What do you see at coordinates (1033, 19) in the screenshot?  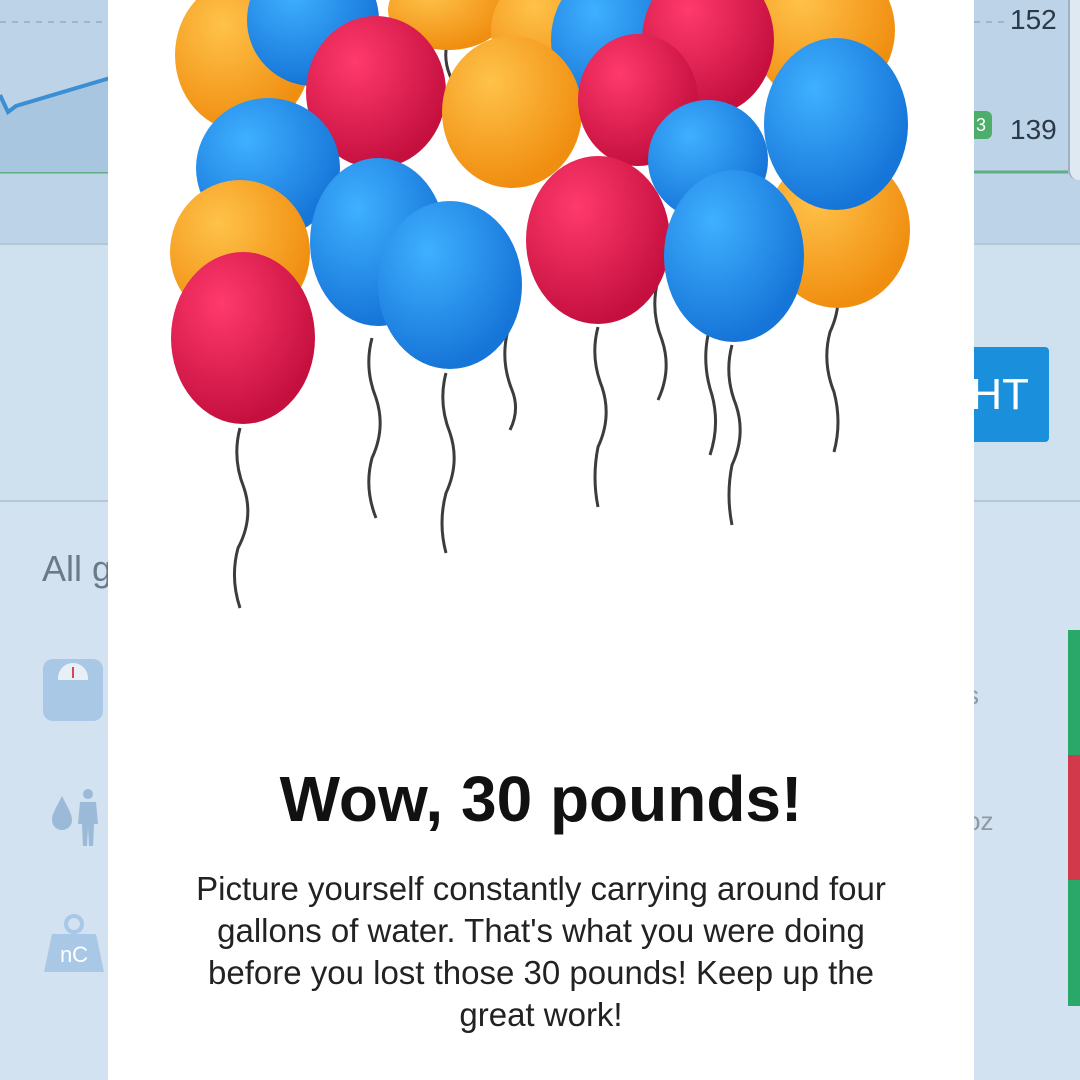 I see `chart-value-top: 152` at bounding box center [1033, 19].